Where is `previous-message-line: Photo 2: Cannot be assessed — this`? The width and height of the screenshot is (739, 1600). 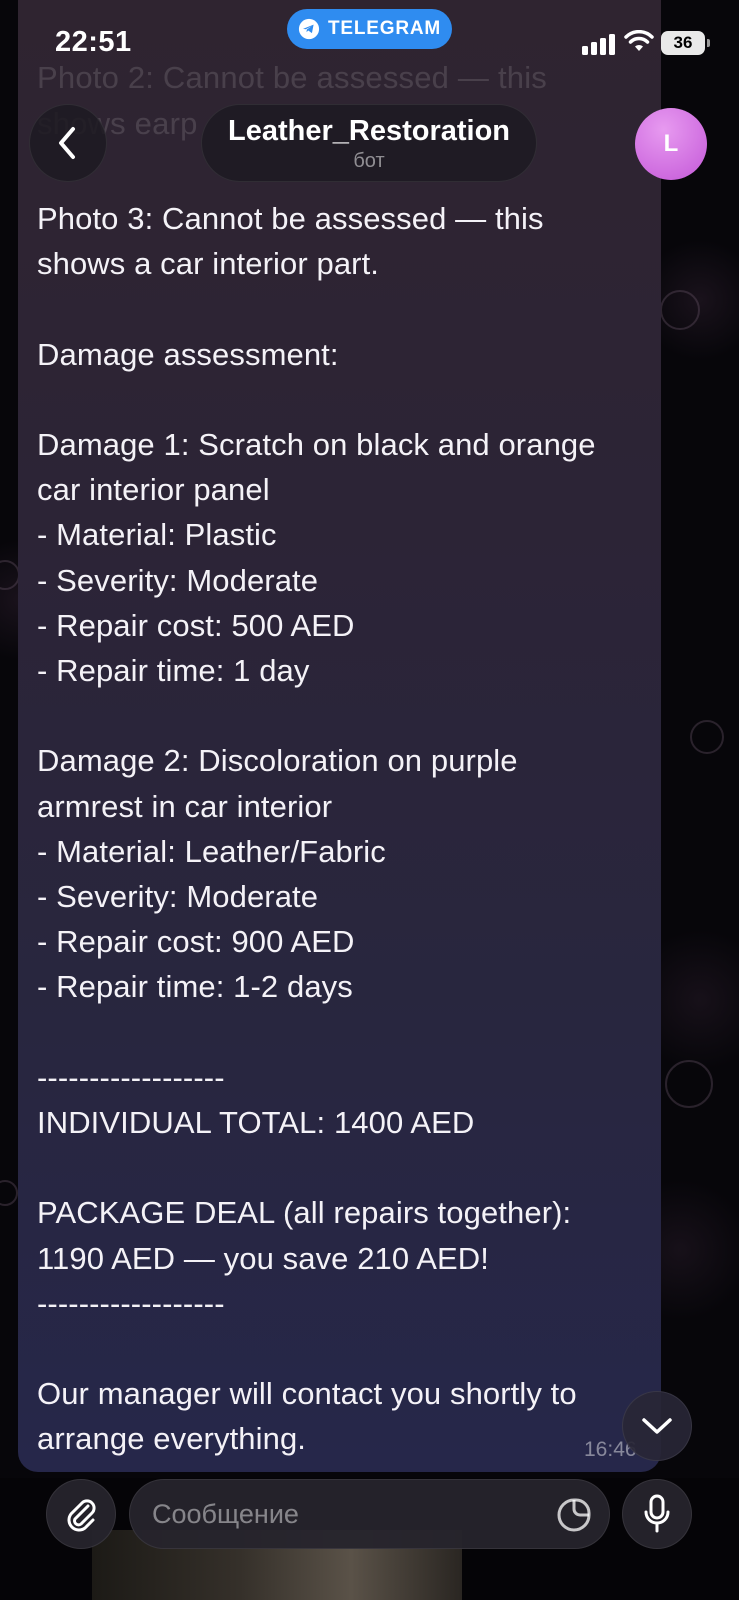 previous-message-line: Photo 2: Cannot be assessed — this is located at coordinates (292, 77).